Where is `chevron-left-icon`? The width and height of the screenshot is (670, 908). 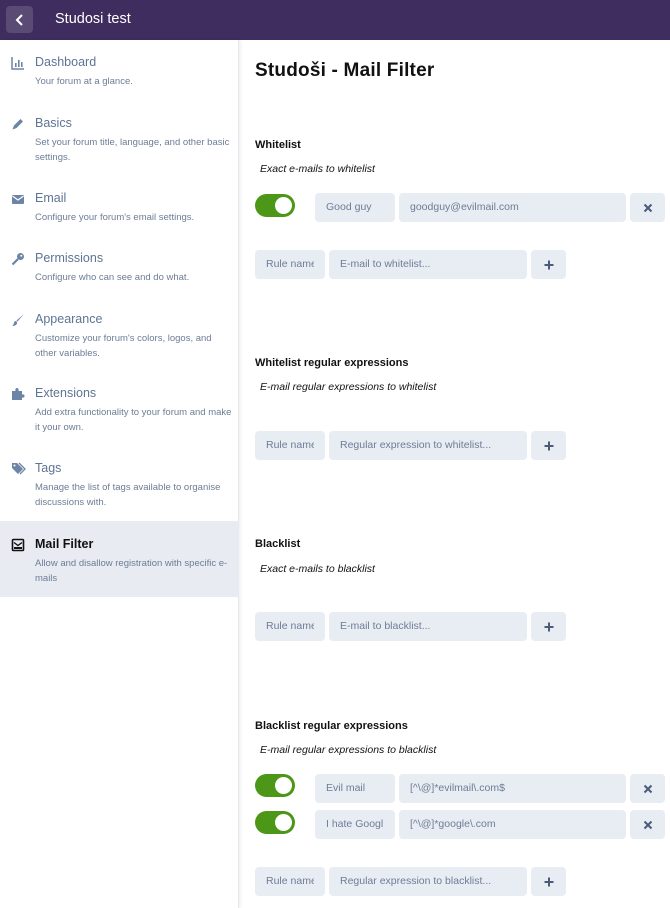 chevron-left-icon is located at coordinates (19, 19).